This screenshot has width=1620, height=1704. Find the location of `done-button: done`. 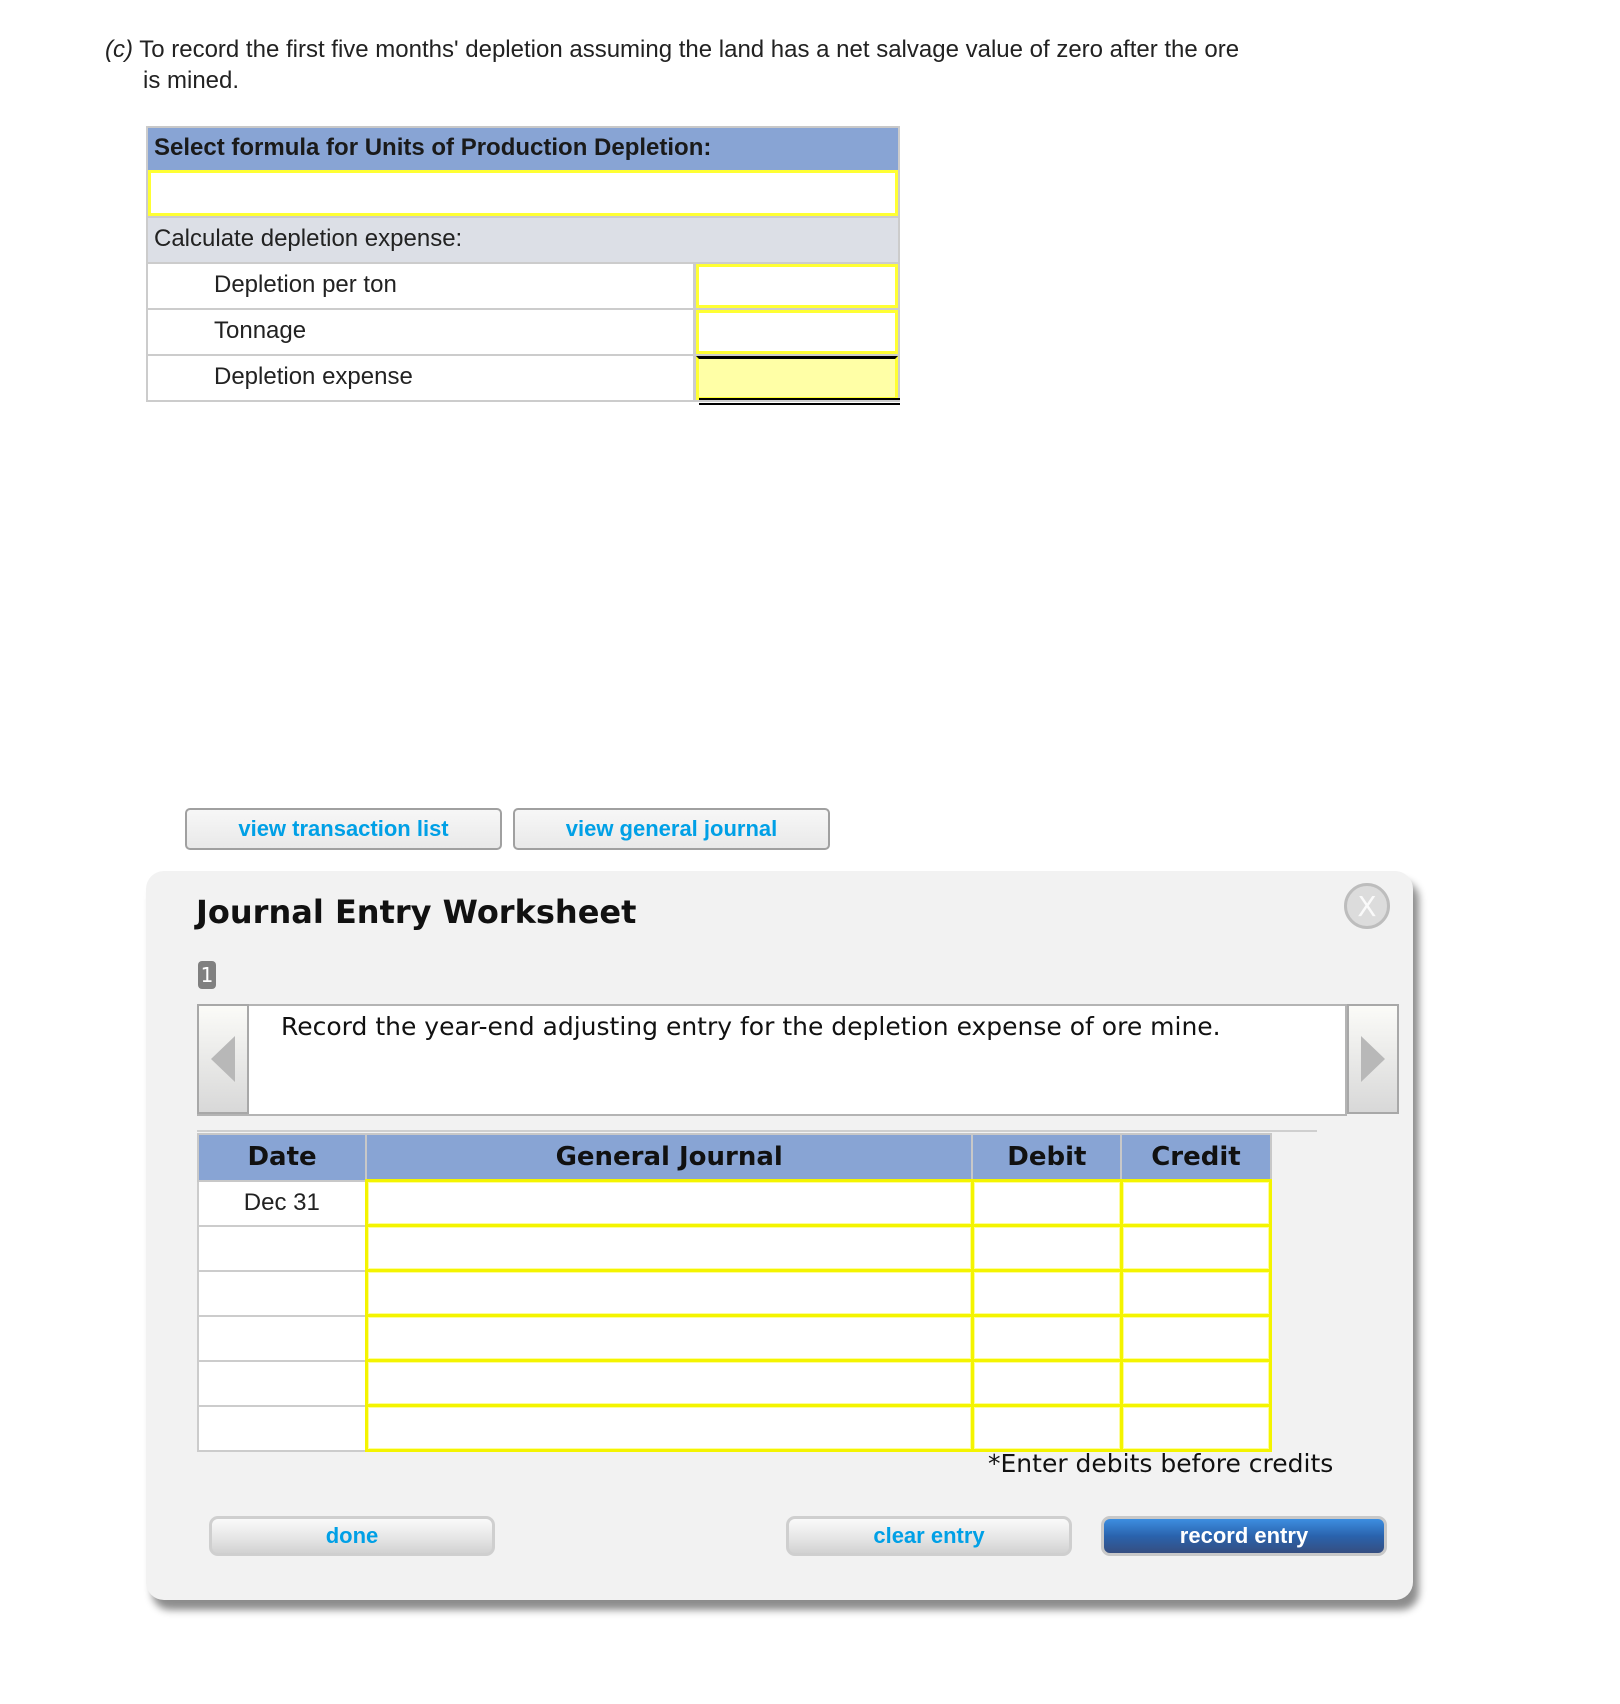

done-button: done is located at coordinates (352, 1536).